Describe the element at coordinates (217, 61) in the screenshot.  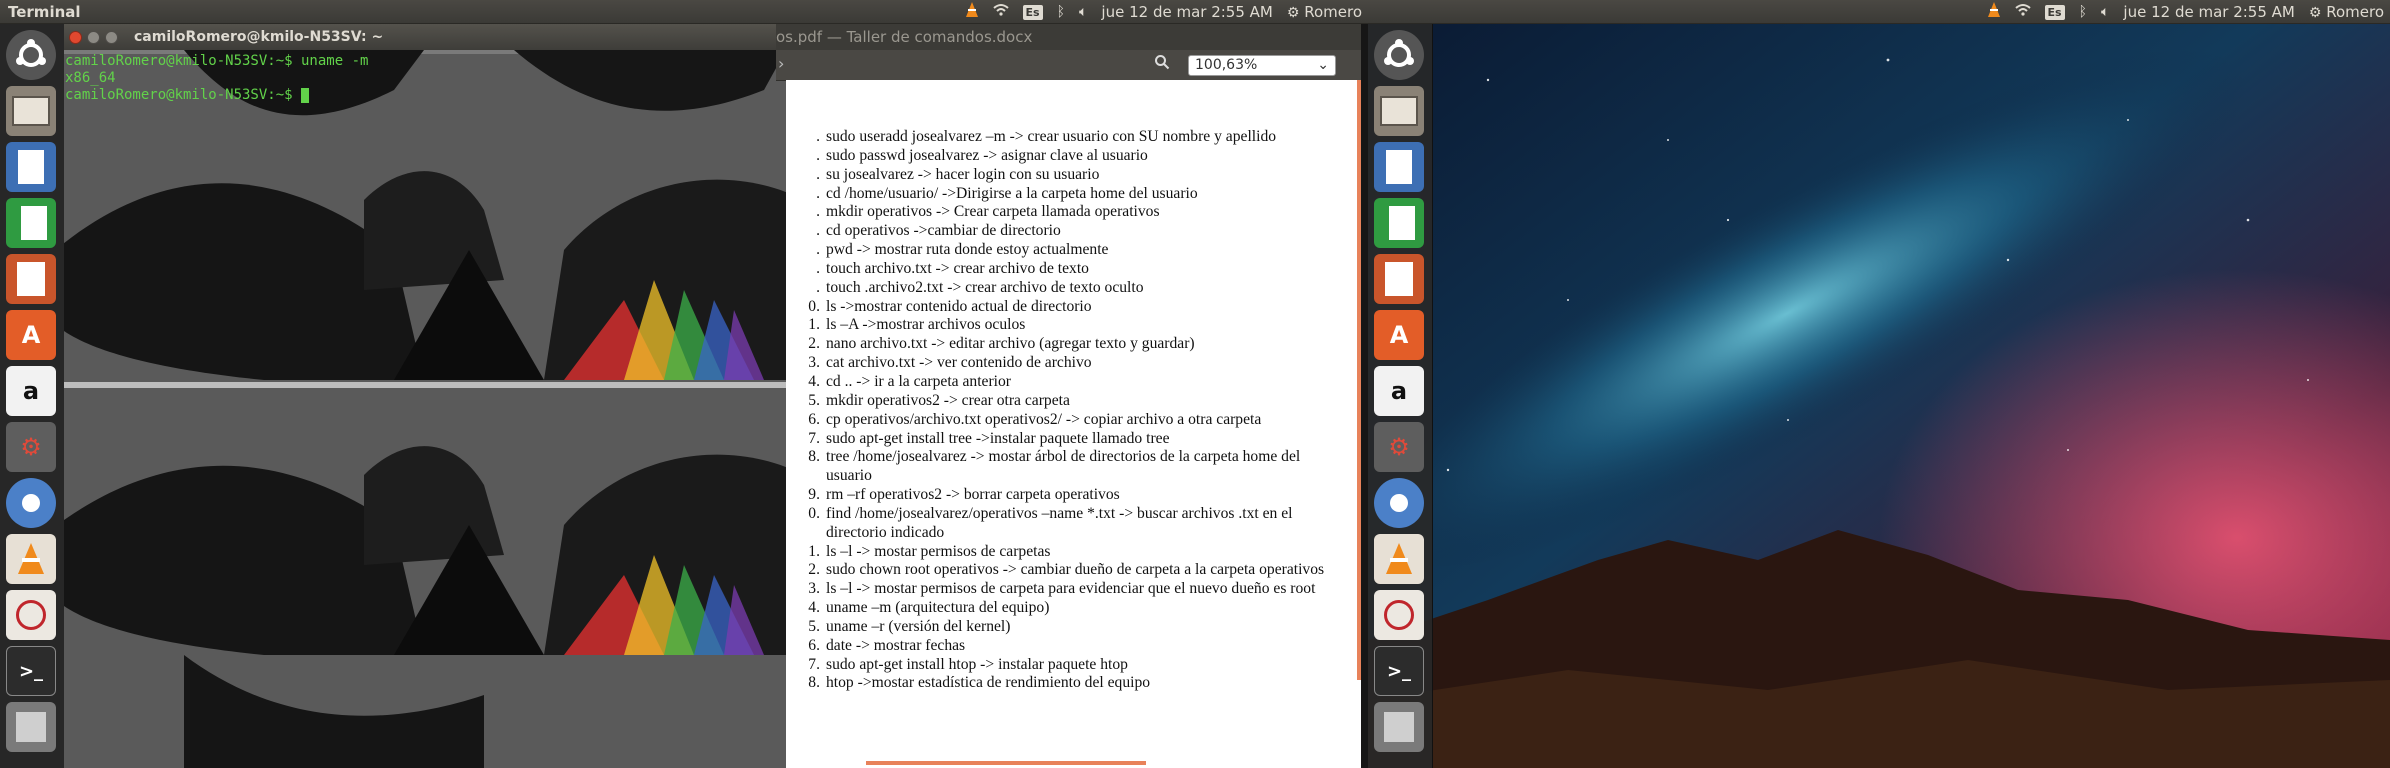
I see `terminal-line: camiloRomero@kmilo-N53SV:~$ uname -m` at that location.